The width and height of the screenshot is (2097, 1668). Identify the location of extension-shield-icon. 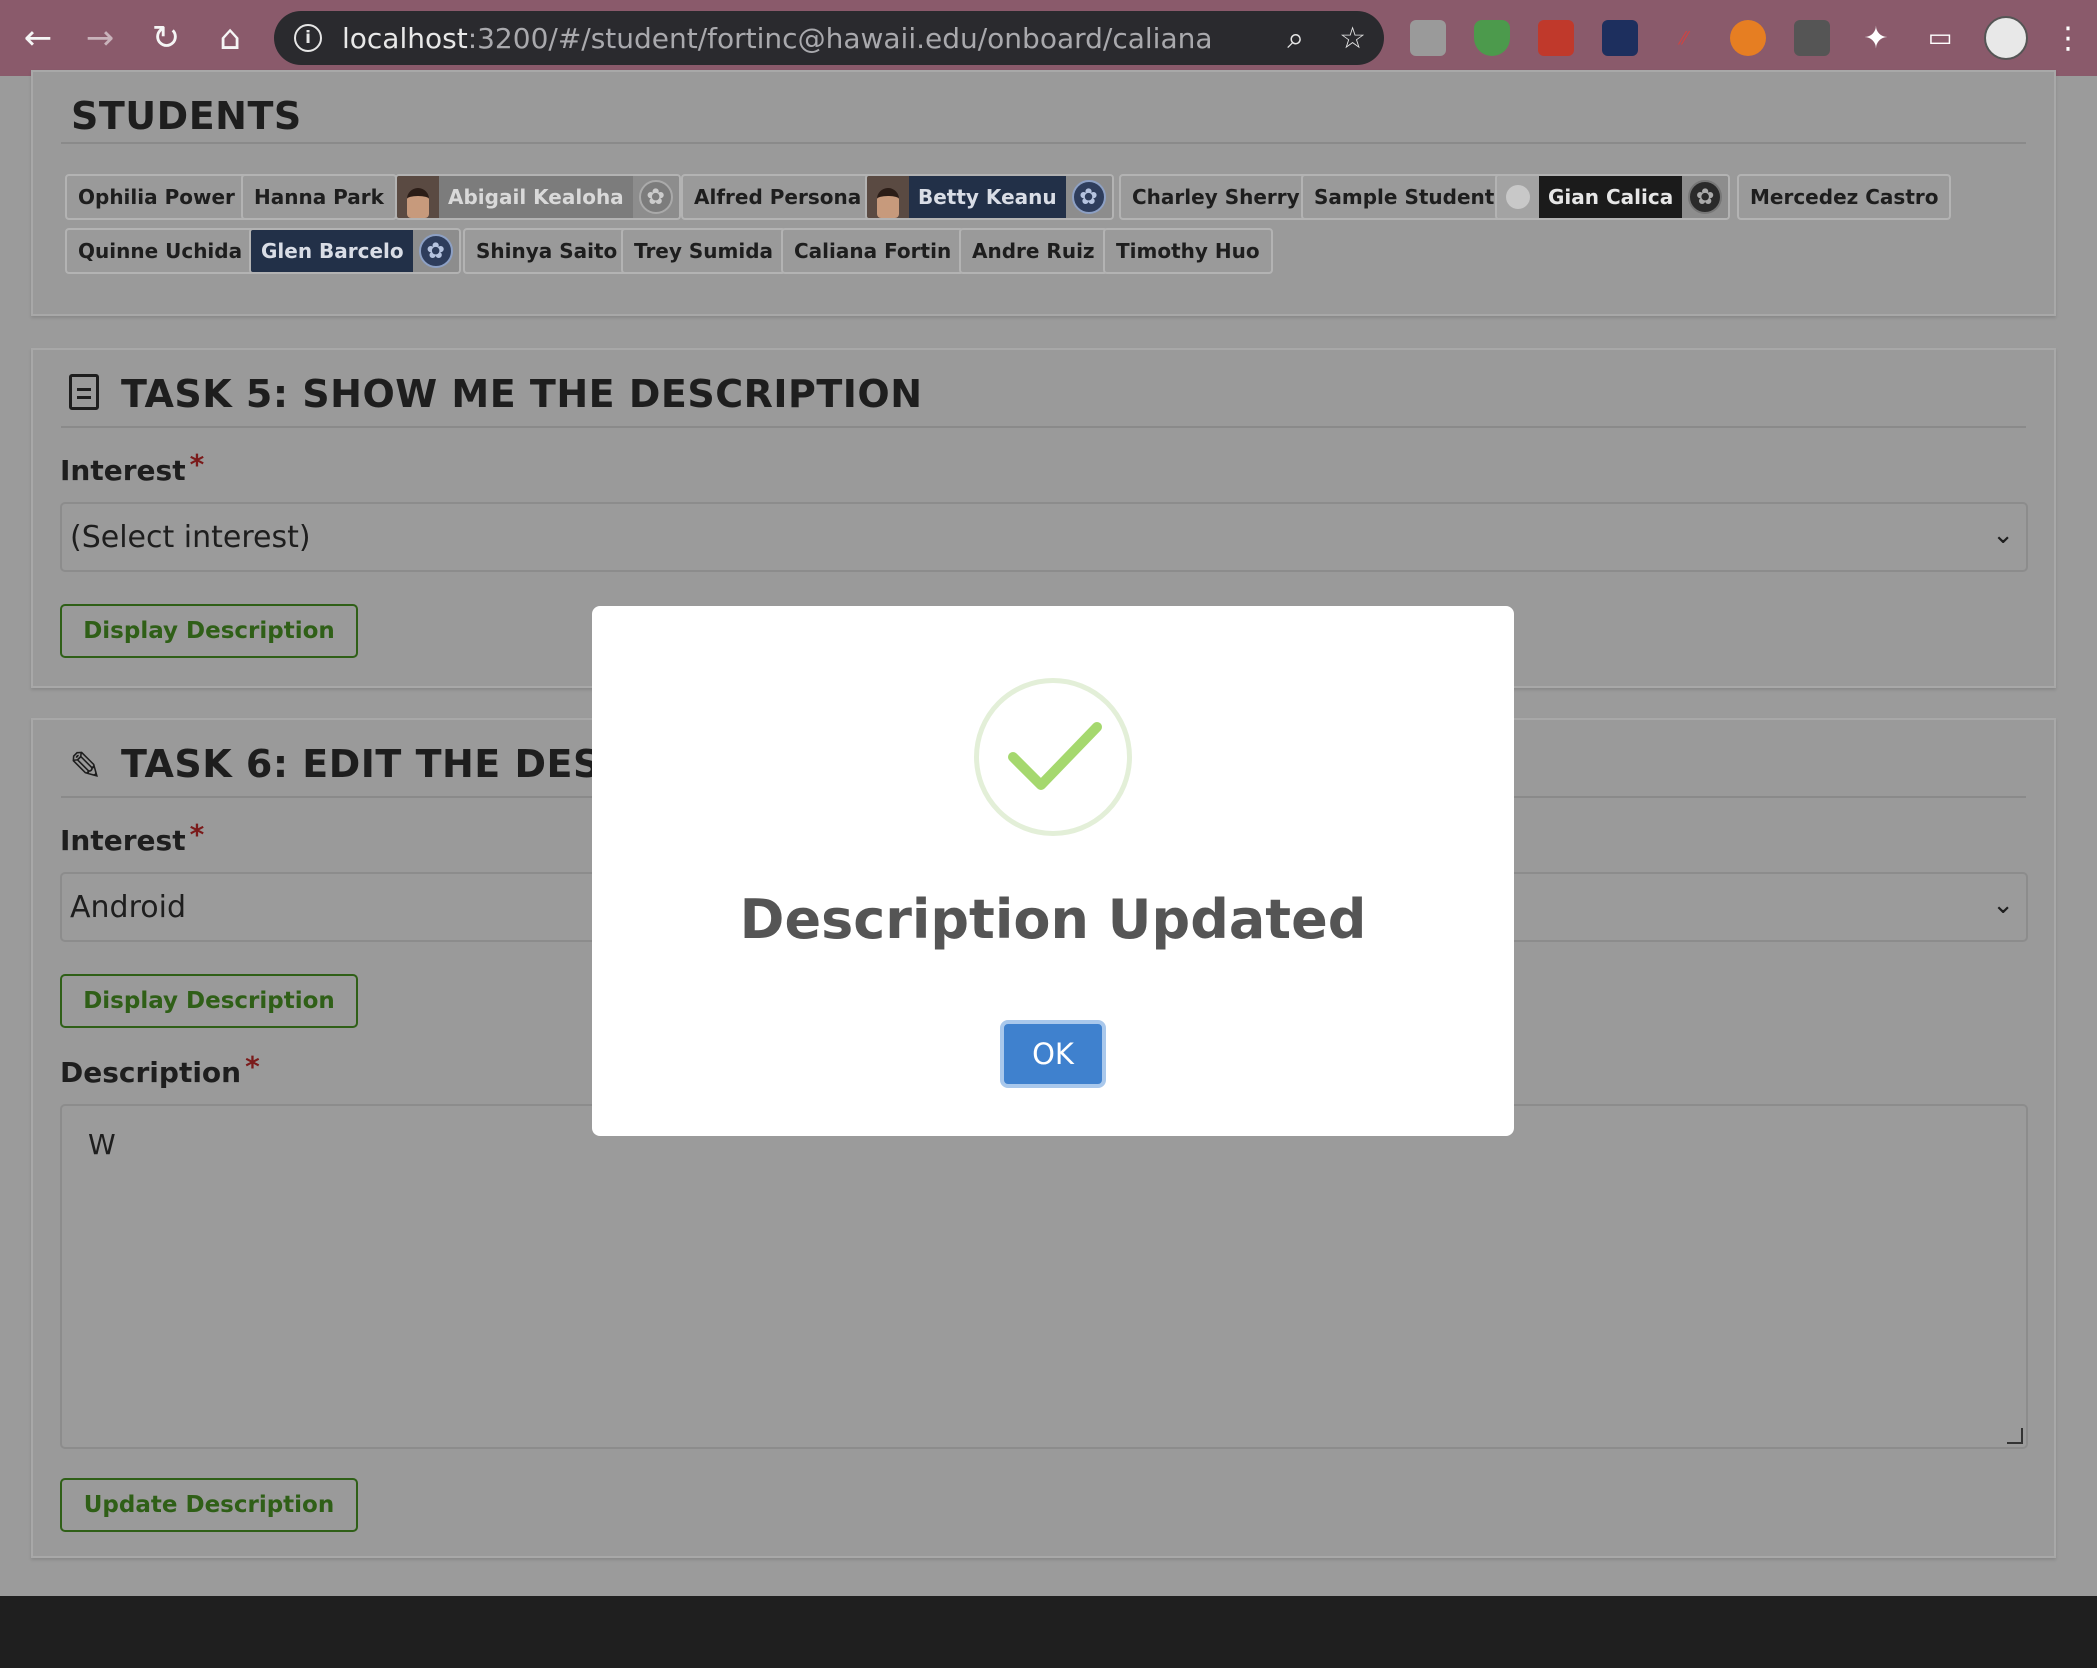
(1492, 38).